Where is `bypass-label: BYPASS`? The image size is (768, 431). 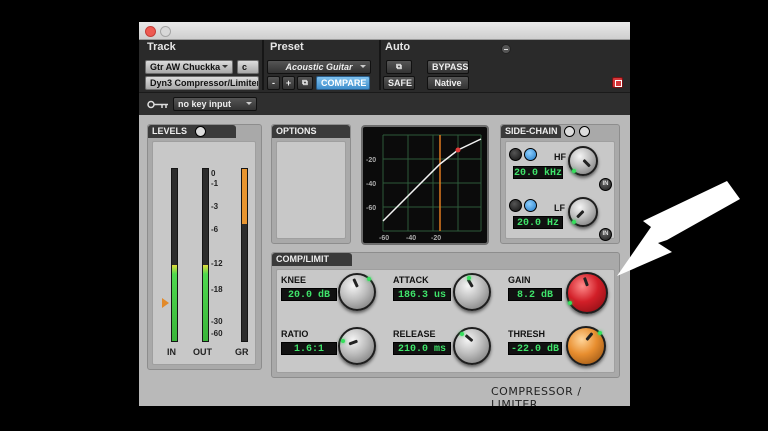 bypass-label: BYPASS is located at coordinates (450, 67).